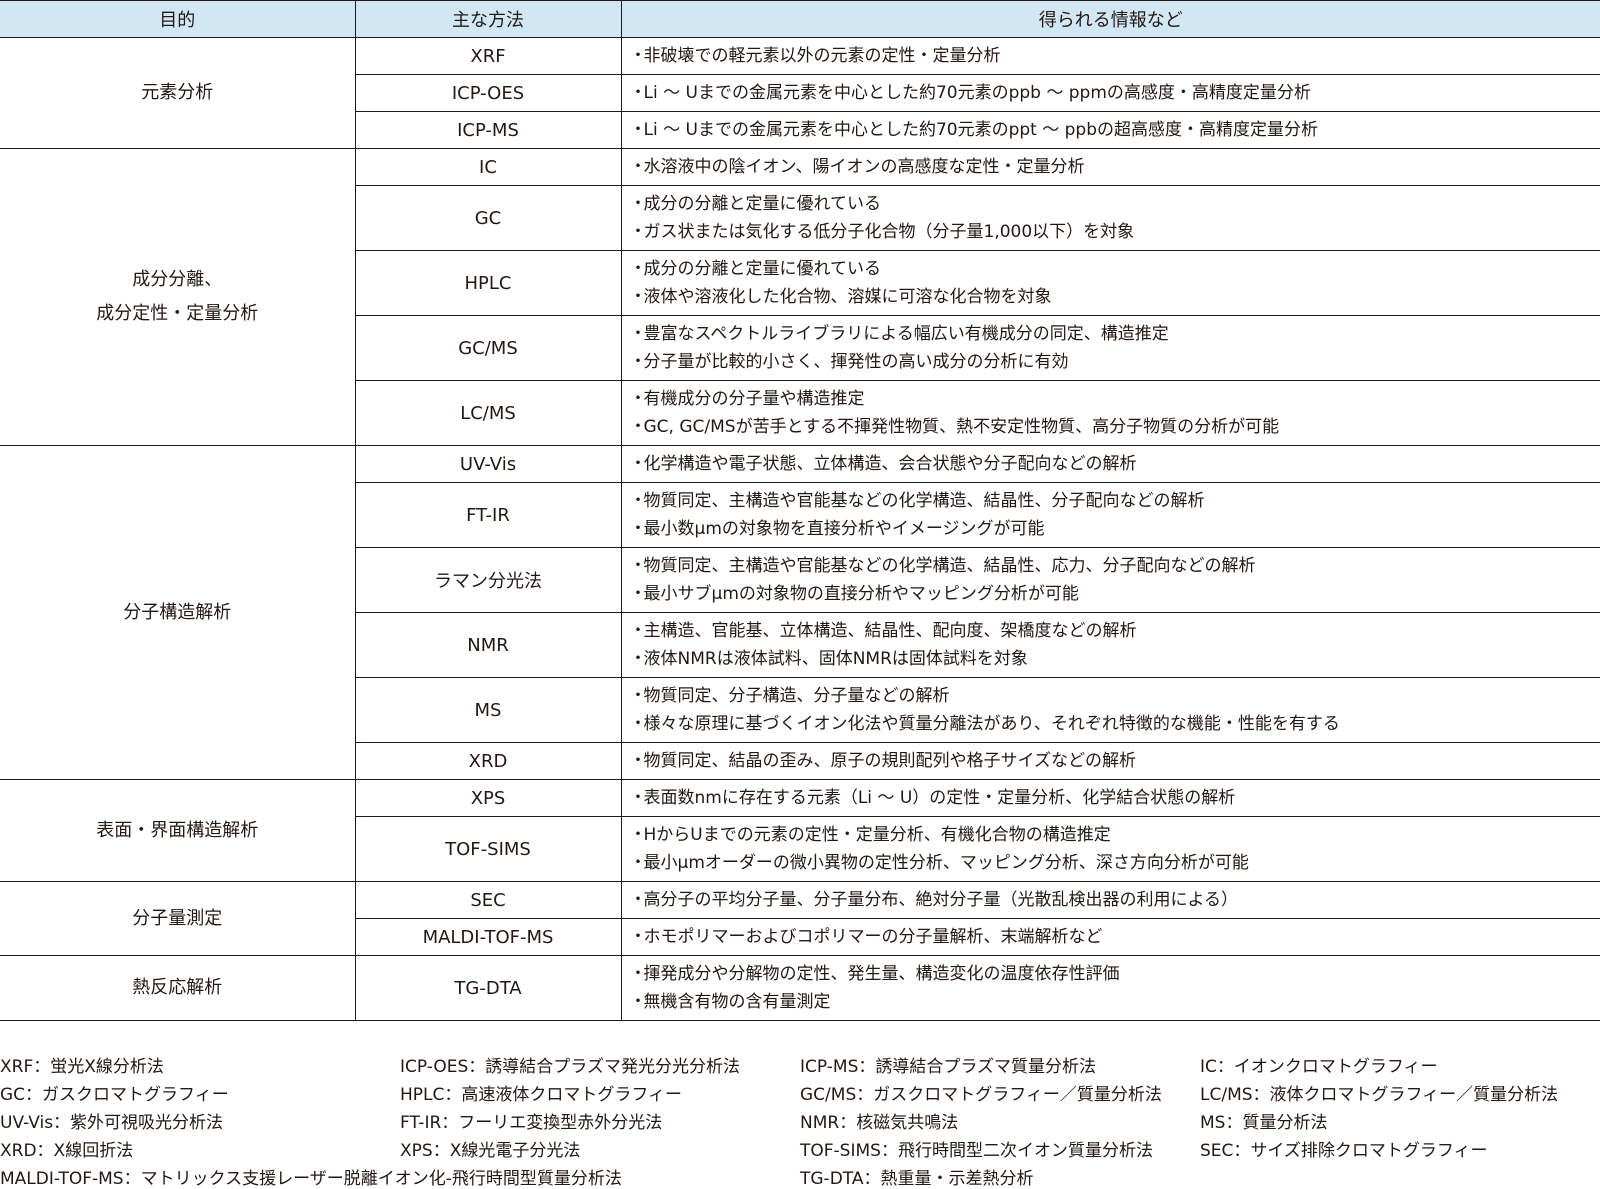 The width and height of the screenshot is (1600, 1189). I want to click on legend-entry: ICP-OES：誘導結合プラズマ発光分光分析法, so click(570, 1064).